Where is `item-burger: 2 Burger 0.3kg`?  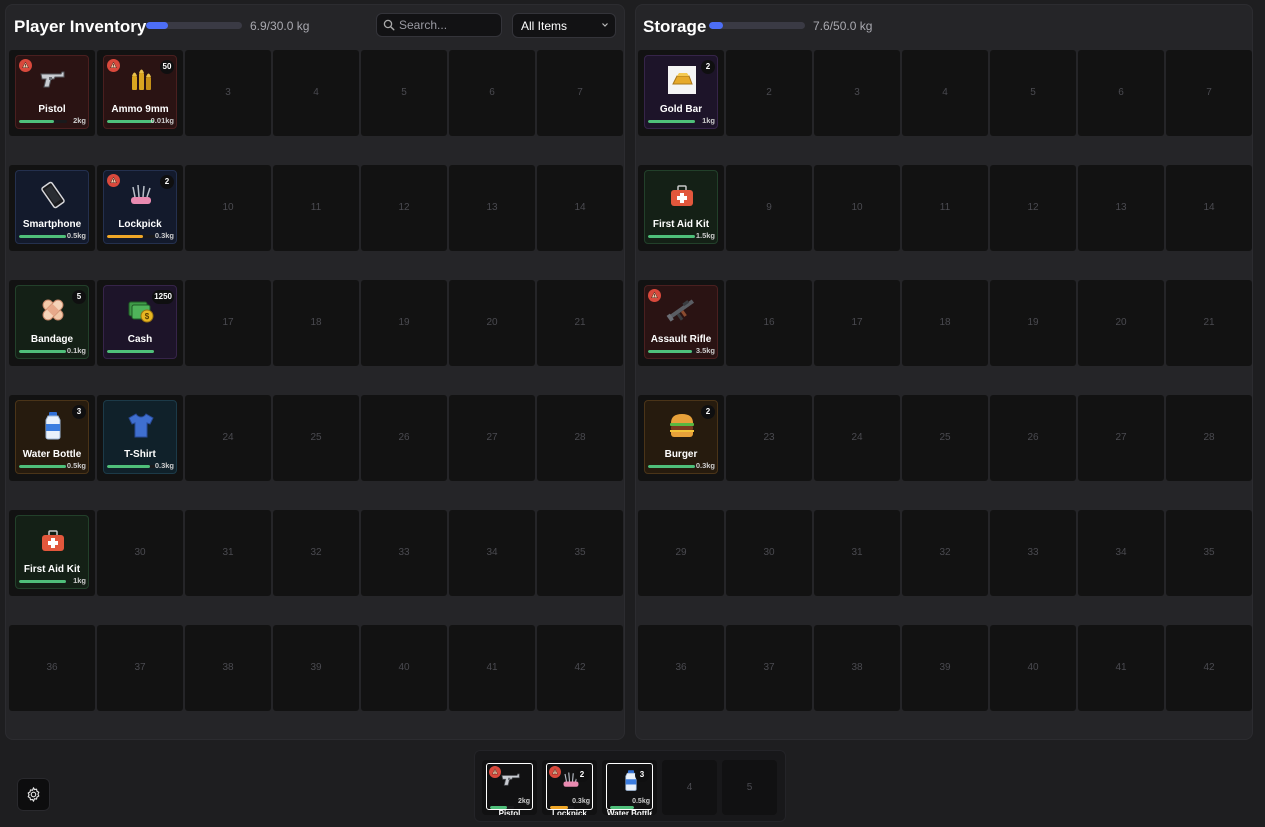
item-burger: 2 Burger 0.3kg is located at coordinates (681, 437).